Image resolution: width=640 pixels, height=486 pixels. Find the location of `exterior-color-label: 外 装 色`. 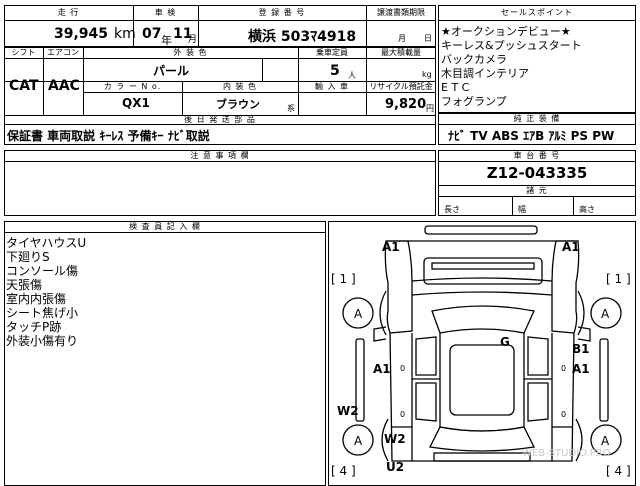

exterior-color-label: 外 装 色 is located at coordinates (190, 52).